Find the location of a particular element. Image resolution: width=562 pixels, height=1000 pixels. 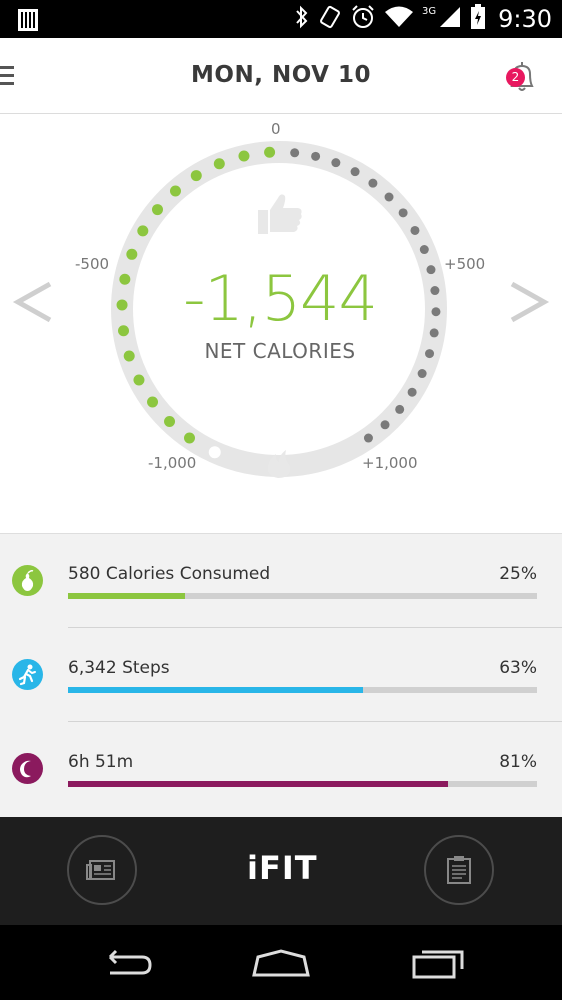

thumbs-up-icon is located at coordinates (280, 214).